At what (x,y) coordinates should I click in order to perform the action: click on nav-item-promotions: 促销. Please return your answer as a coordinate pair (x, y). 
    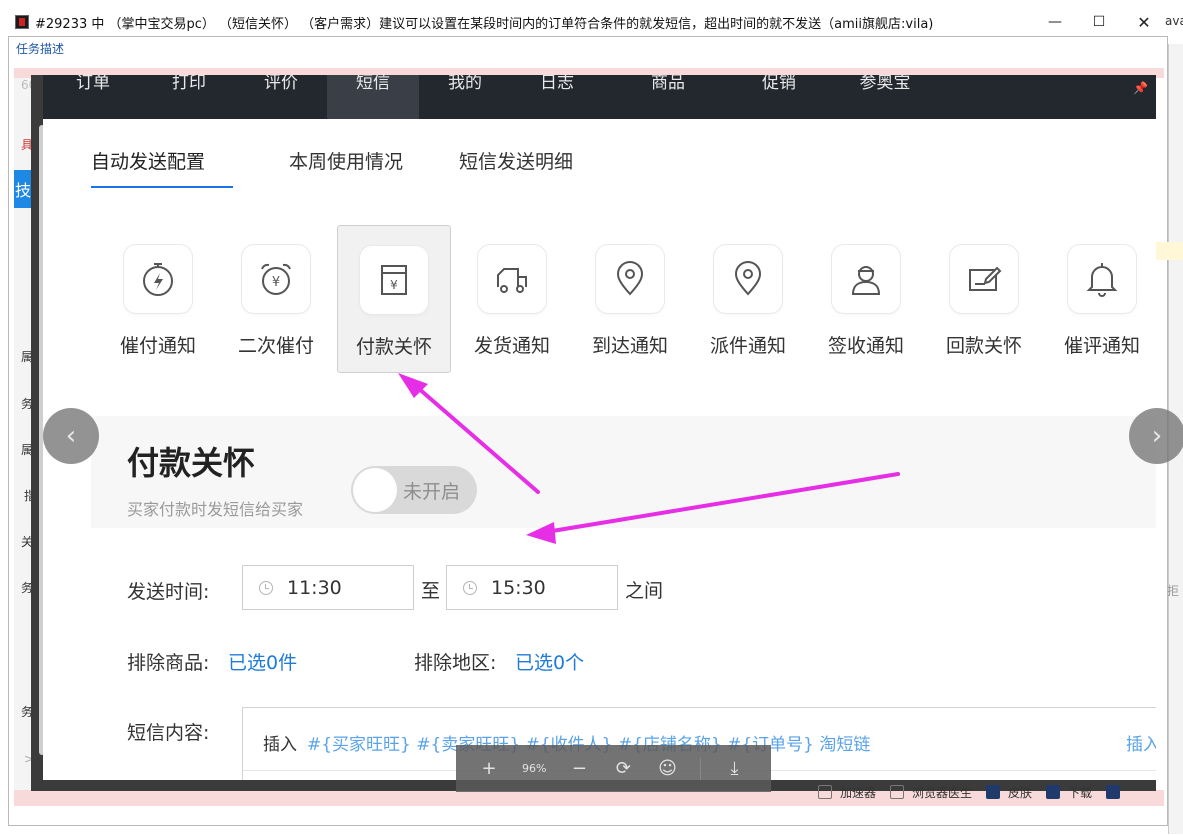
    Looking at the image, I should click on (779, 97).